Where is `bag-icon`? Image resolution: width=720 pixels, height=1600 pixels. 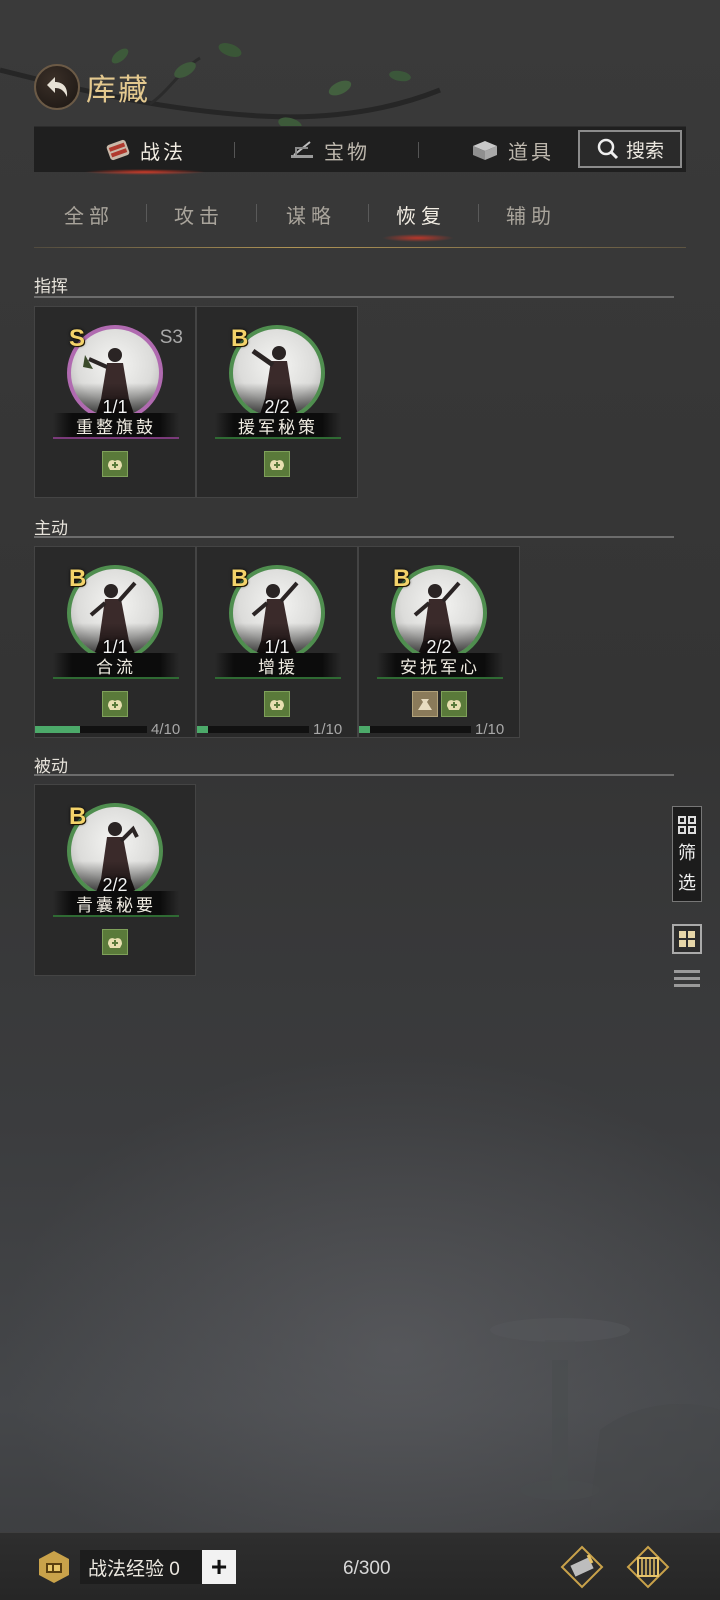
bag-icon is located at coordinates (424, 704).